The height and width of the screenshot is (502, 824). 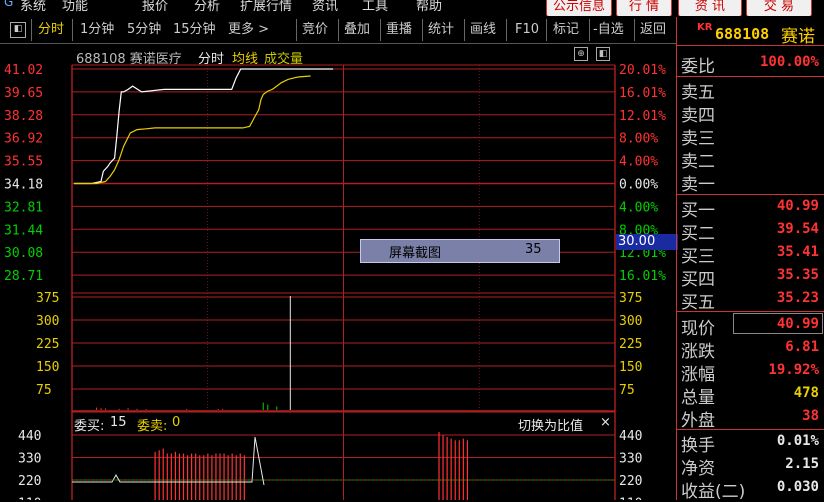 What do you see at coordinates (168, 461) in the screenshot?
I see `order-line` at bounding box center [168, 461].